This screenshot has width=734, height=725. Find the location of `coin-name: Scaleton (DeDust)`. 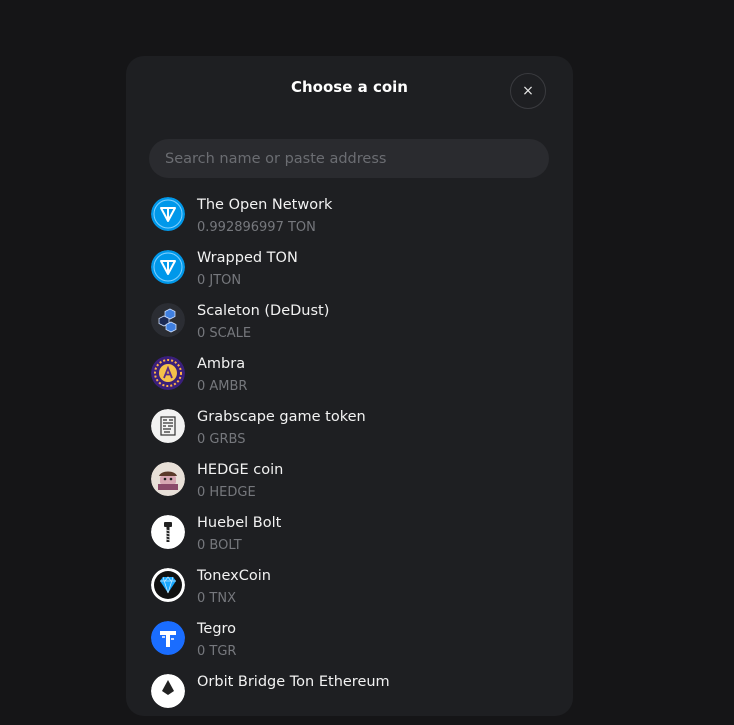

coin-name: Scaleton (DeDust) is located at coordinates (263, 311).